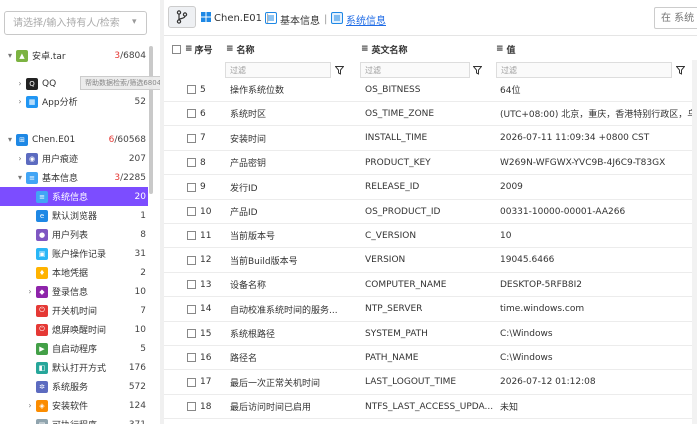 Image resolution: width=697 pixels, height=424 pixels. Describe the element at coordinates (74, 234) in the screenshot. I see `tree-item: ● 用户列表 8` at that location.